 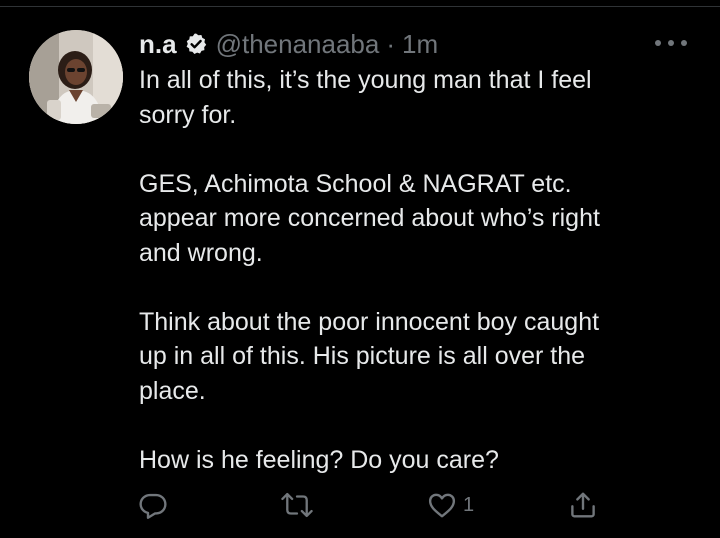 I want to click on tweet-header: n.a @thenanaaba · 1m, so click(x=288, y=44).